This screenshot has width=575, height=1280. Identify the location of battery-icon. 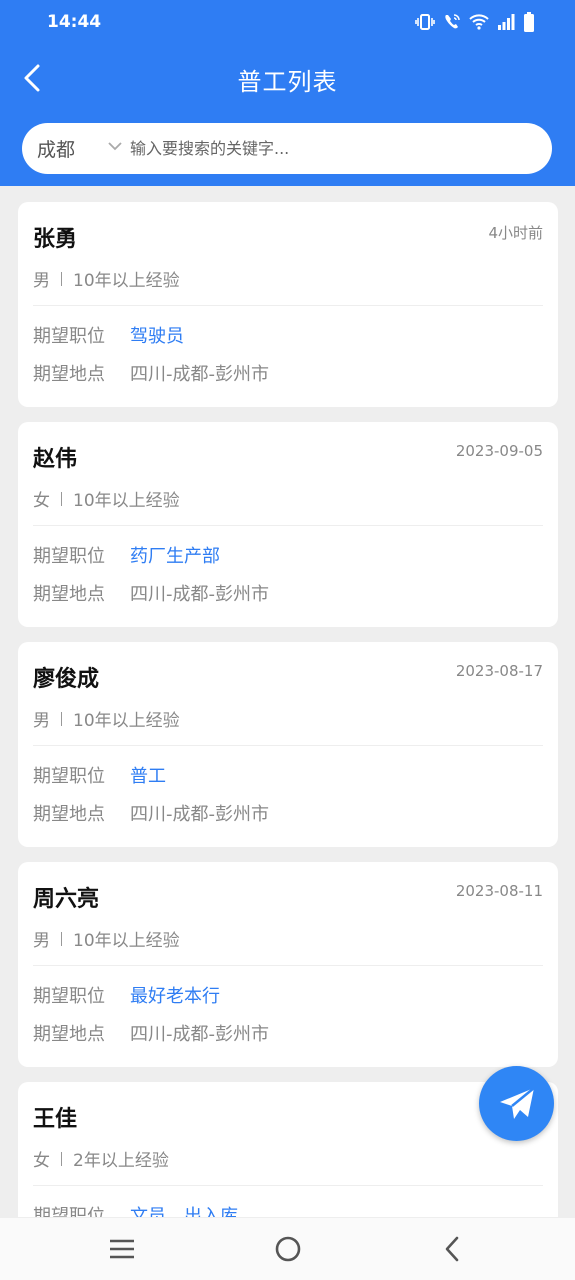
(529, 22).